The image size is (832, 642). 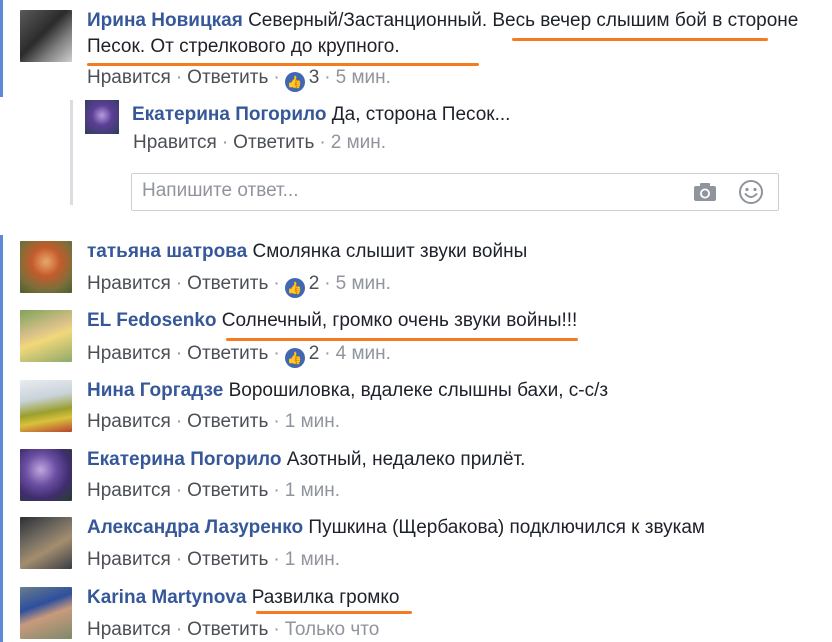 I want to click on comment-text: Пушкина (Щербакова) подключился к звукам, so click(x=506, y=527).